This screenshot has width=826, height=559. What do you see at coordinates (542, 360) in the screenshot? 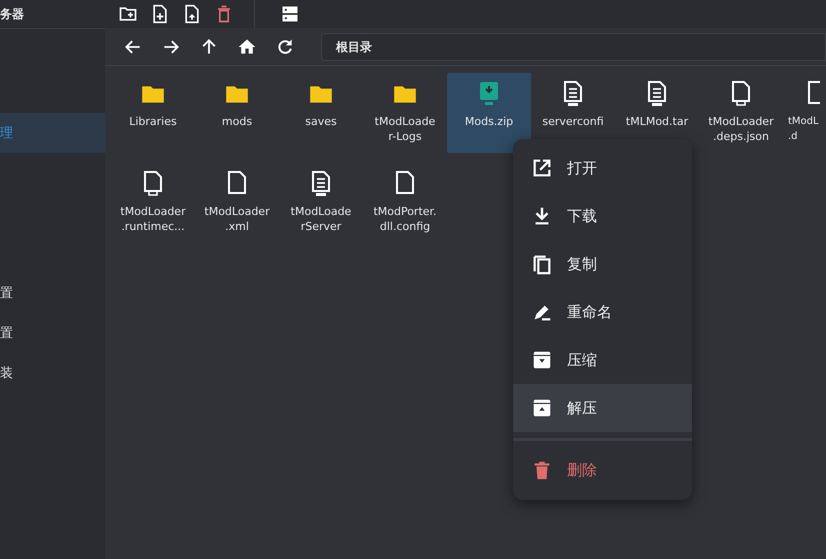
I see `archive-down-icon` at bounding box center [542, 360].